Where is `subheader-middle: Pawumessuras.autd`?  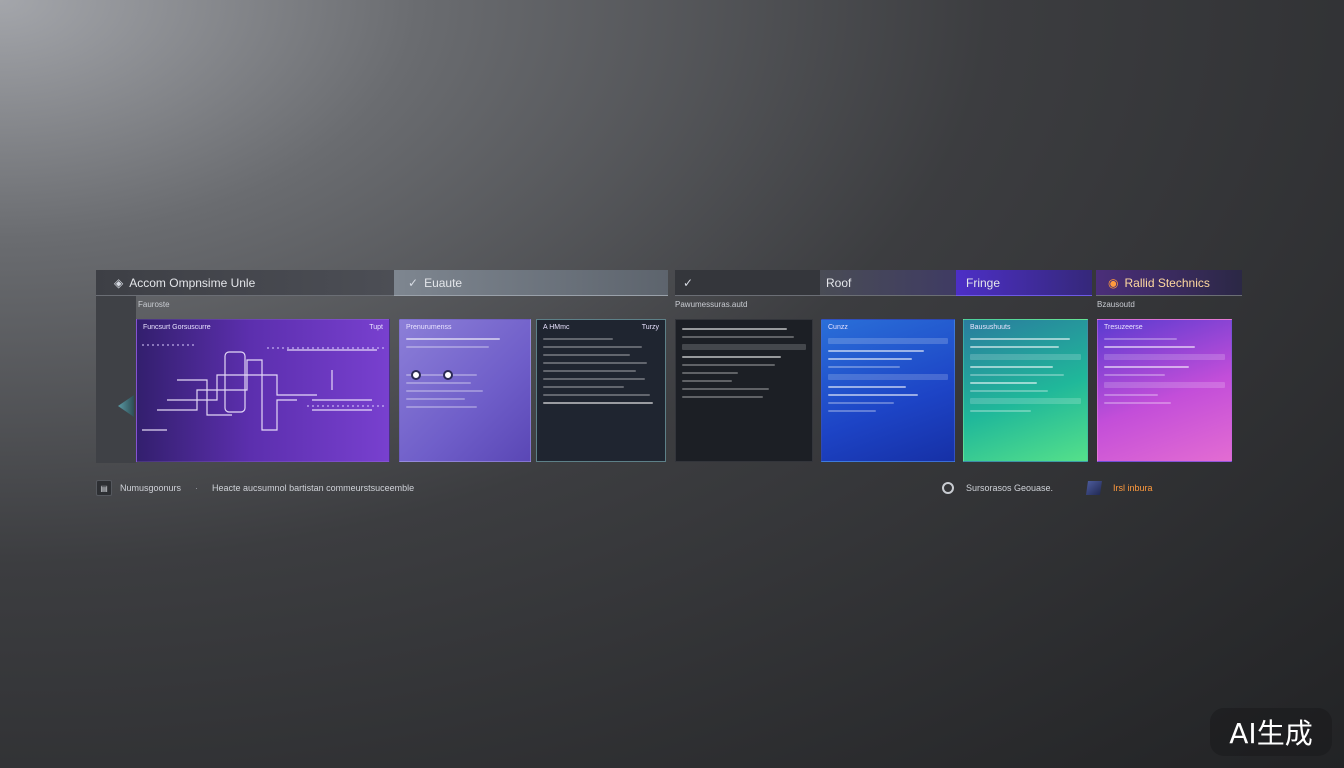
subheader-middle: Pawumessuras.autd is located at coordinates (711, 304).